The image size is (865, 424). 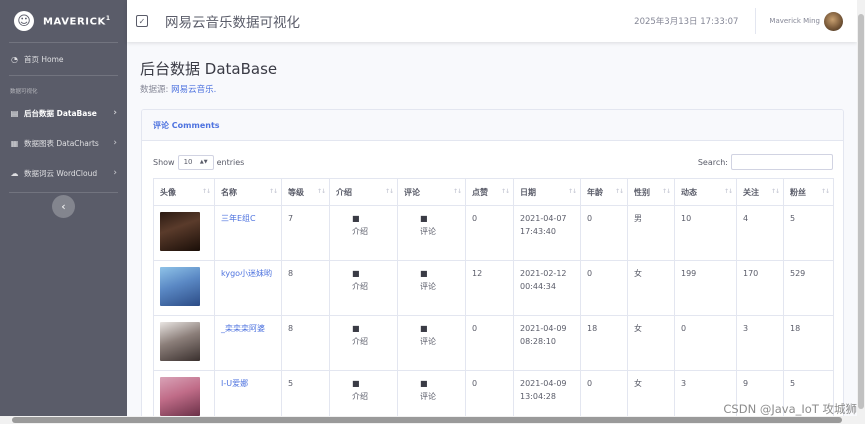 What do you see at coordinates (248, 233) in the screenshot?
I see `user-name-link: 三年E组C` at bounding box center [248, 233].